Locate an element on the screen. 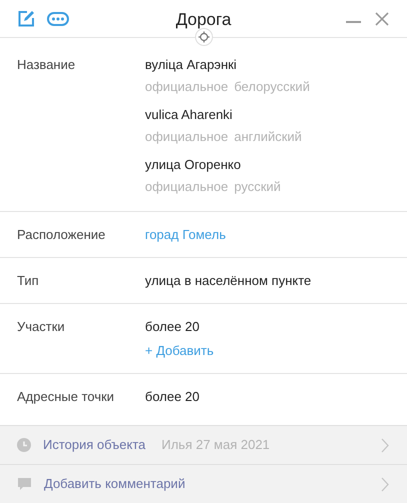 This screenshot has width=407, height=503. footer-row: История объекта Илья 27 мая 2021 is located at coordinates (203, 444).